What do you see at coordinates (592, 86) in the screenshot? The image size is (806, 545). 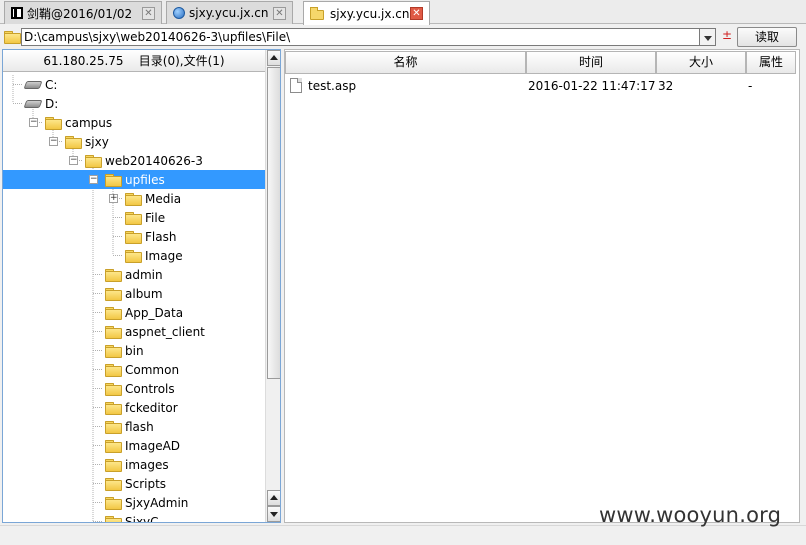 I see `file-time: 2016-01-22 11:47:17` at bounding box center [592, 86].